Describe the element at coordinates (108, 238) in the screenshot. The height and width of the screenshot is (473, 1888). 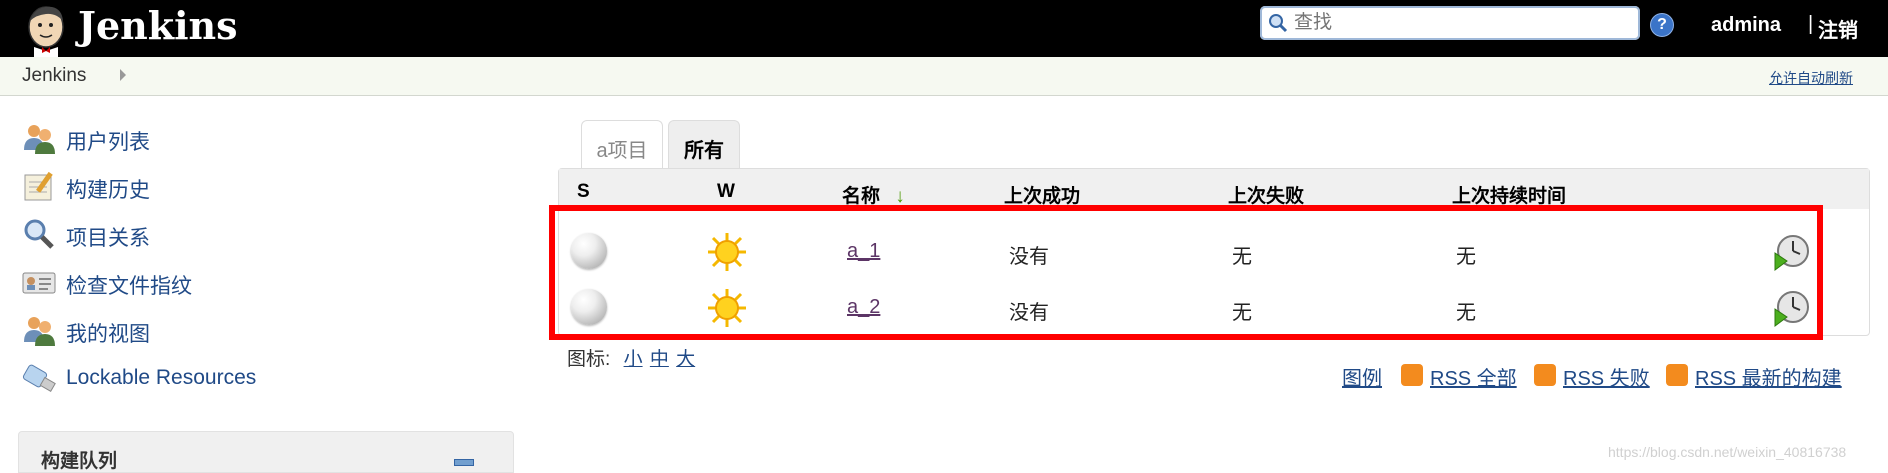
I see `sidebar-item-label: 项目关系` at that location.